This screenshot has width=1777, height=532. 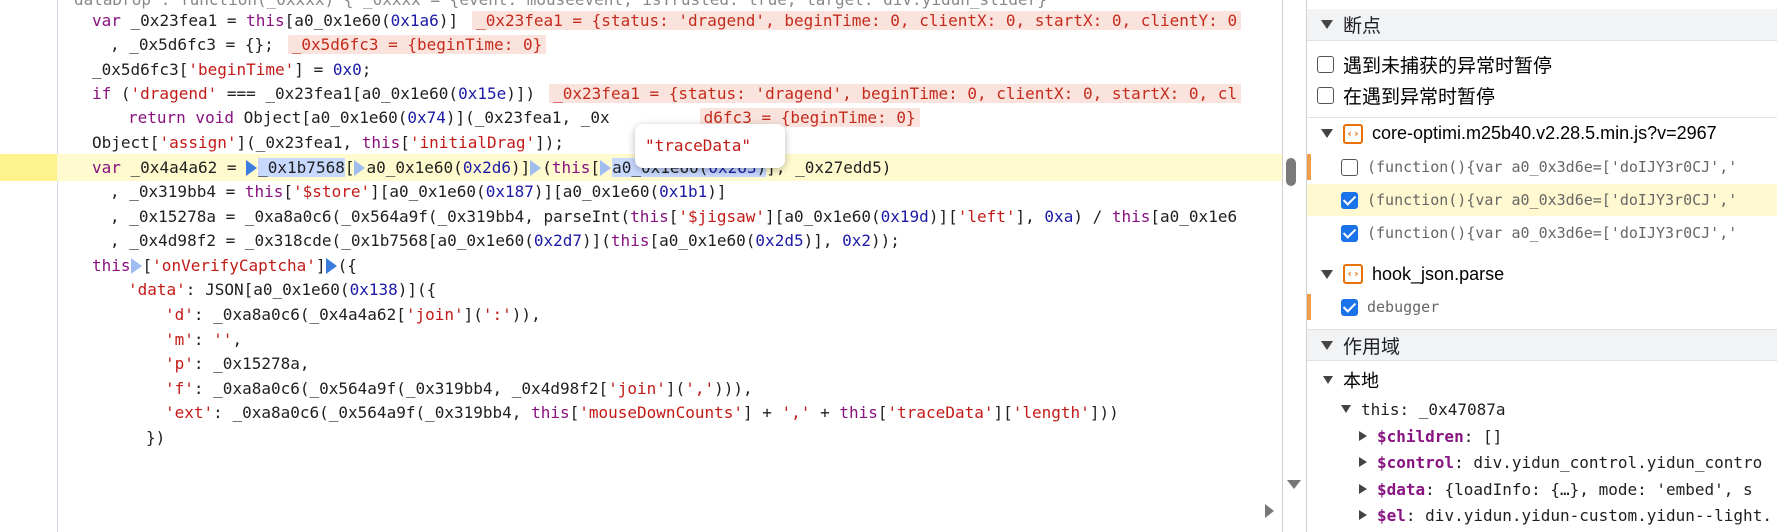 I want to click on hover-tooltip: "traceData", so click(x=710, y=146).